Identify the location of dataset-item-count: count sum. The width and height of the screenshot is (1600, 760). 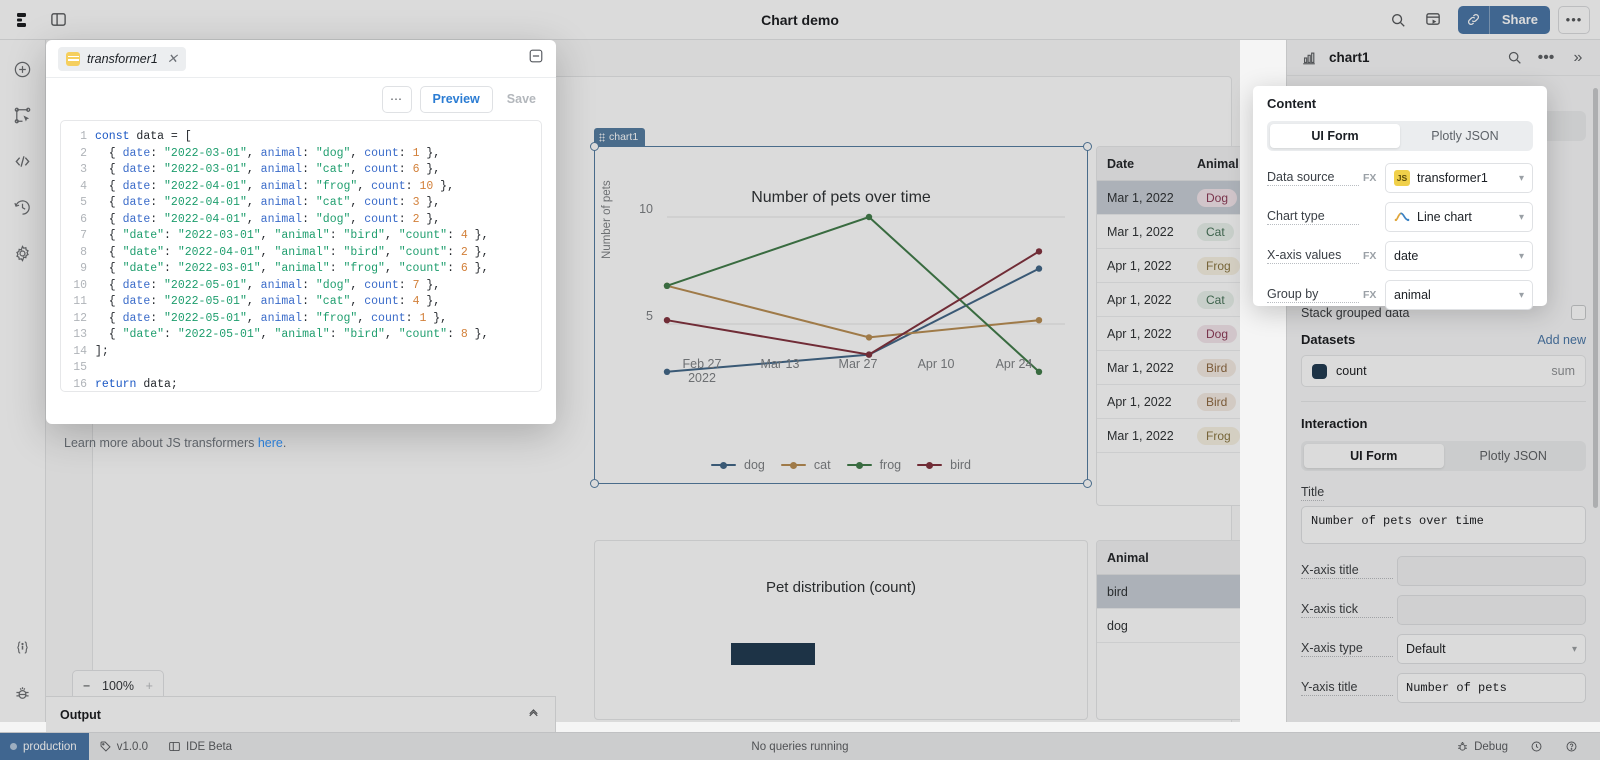
(1443, 371).